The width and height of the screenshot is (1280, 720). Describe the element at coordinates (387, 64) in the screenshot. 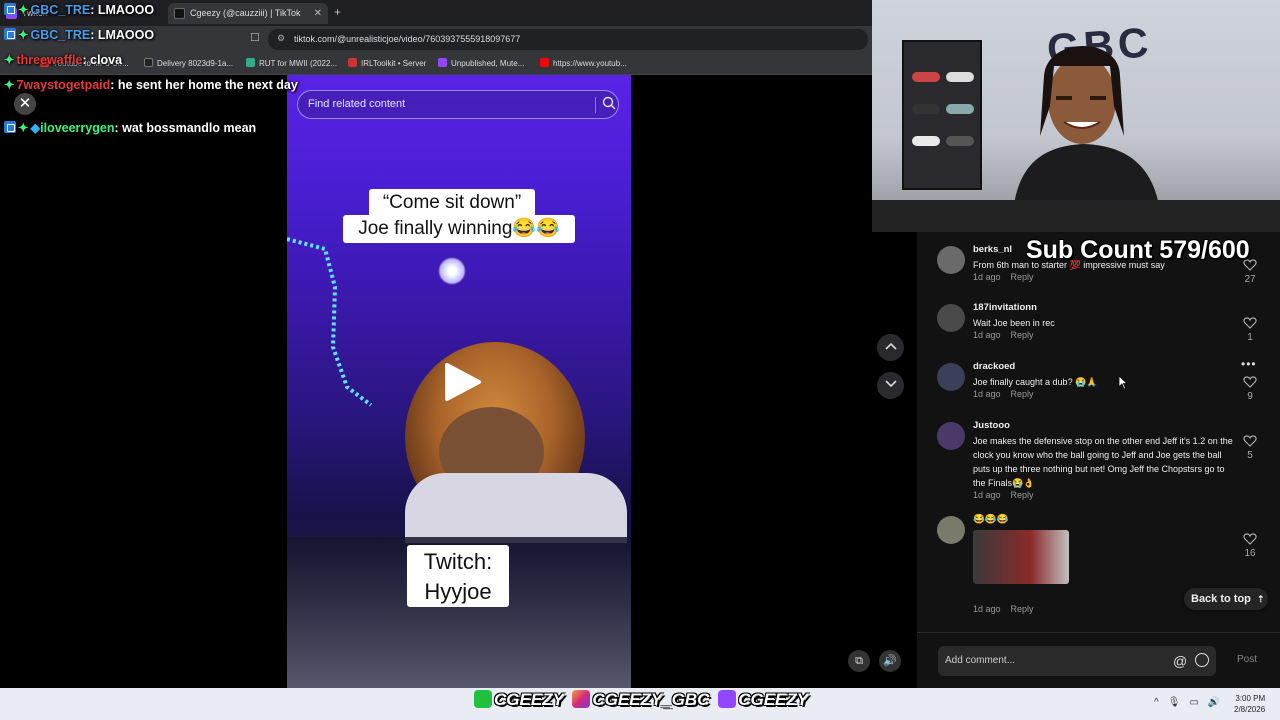

I see `bookmark-item: IRLToolkit • Server` at that location.